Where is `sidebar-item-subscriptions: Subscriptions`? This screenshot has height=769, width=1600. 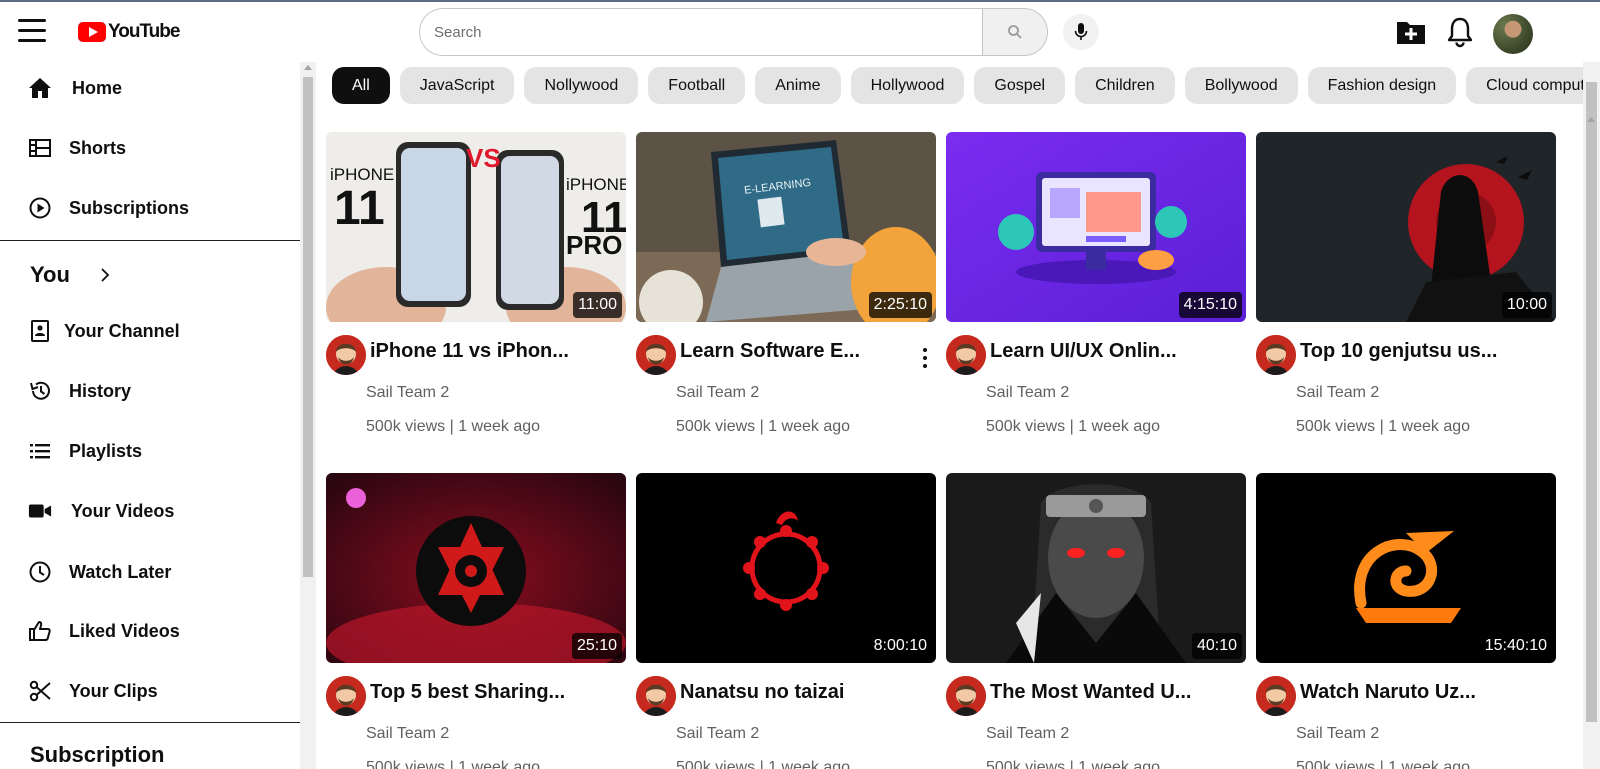 sidebar-item-subscriptions: Subscriptions is located at coordinates (150, 208).